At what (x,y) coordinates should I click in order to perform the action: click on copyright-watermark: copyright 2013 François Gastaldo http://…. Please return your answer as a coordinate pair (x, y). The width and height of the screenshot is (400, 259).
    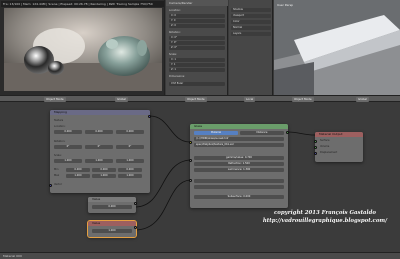
    Looking at the image, I should click on (325, 217).